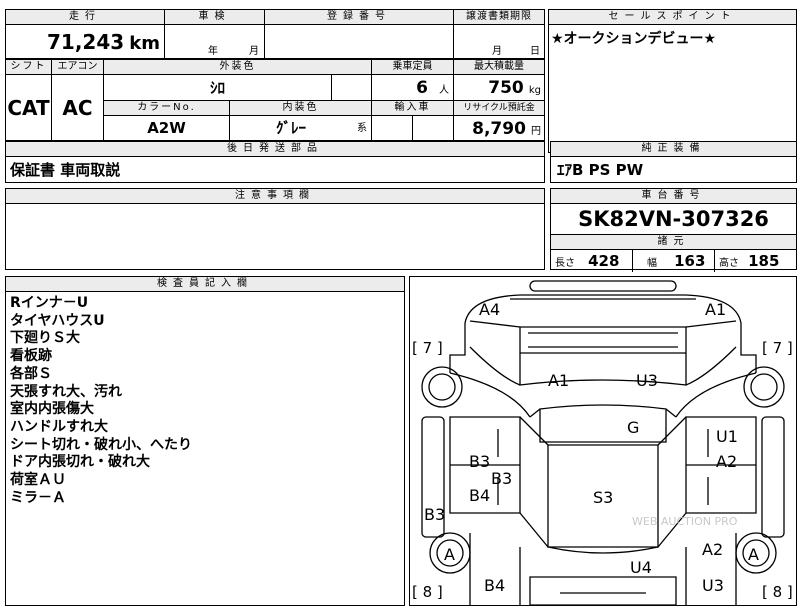 This screenshot has width=800, height=606. Describe the element at coordinates (31, 356) in the screenshot. I see `note-line: 看板跡` at that location.